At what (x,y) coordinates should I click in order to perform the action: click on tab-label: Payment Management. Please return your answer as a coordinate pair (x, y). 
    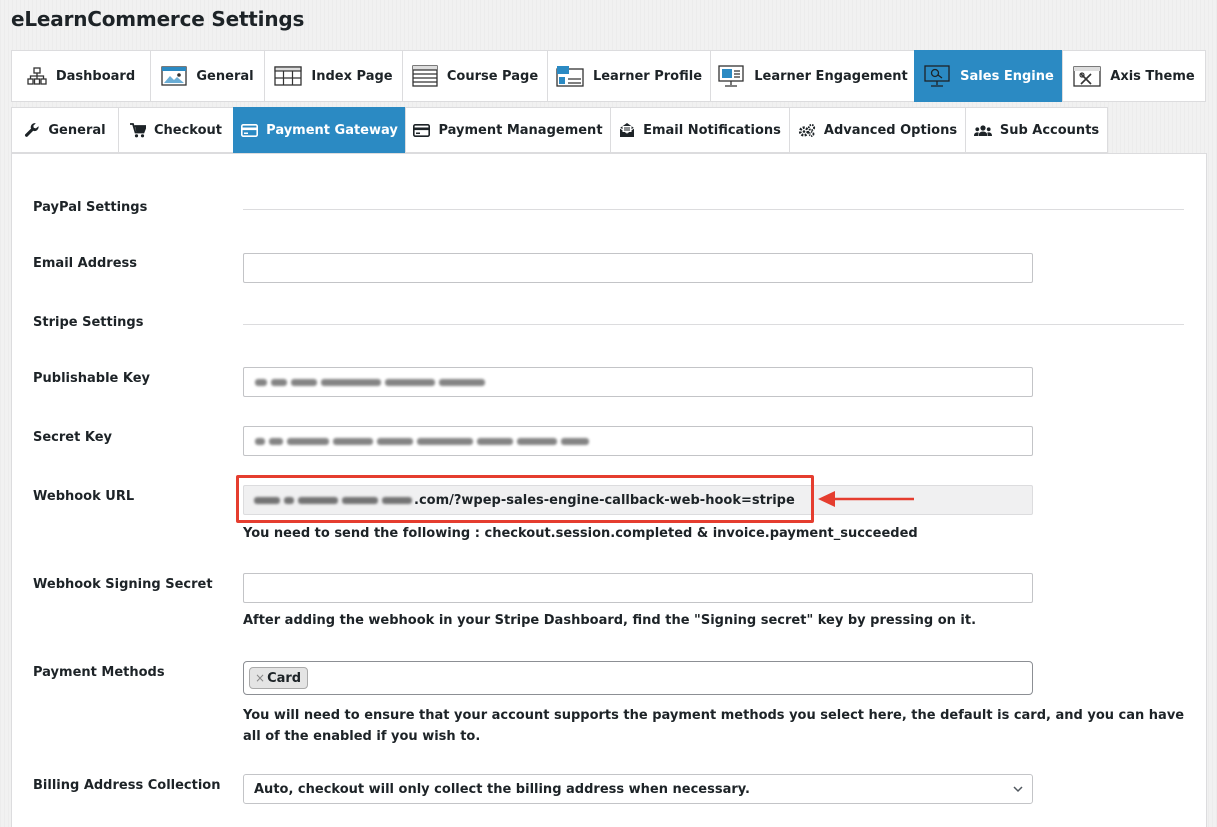
    Looking at the image, I should click on (520, 130).